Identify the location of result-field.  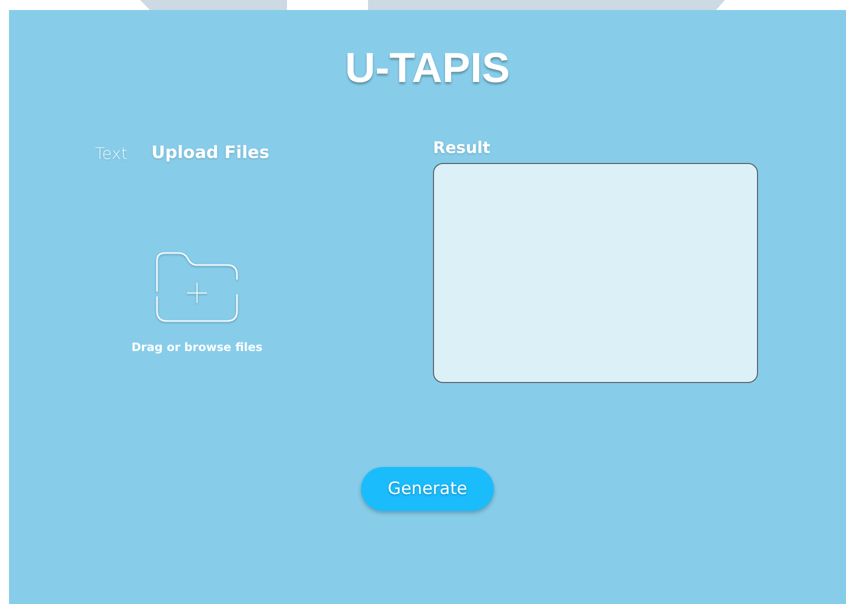
(595, 273).